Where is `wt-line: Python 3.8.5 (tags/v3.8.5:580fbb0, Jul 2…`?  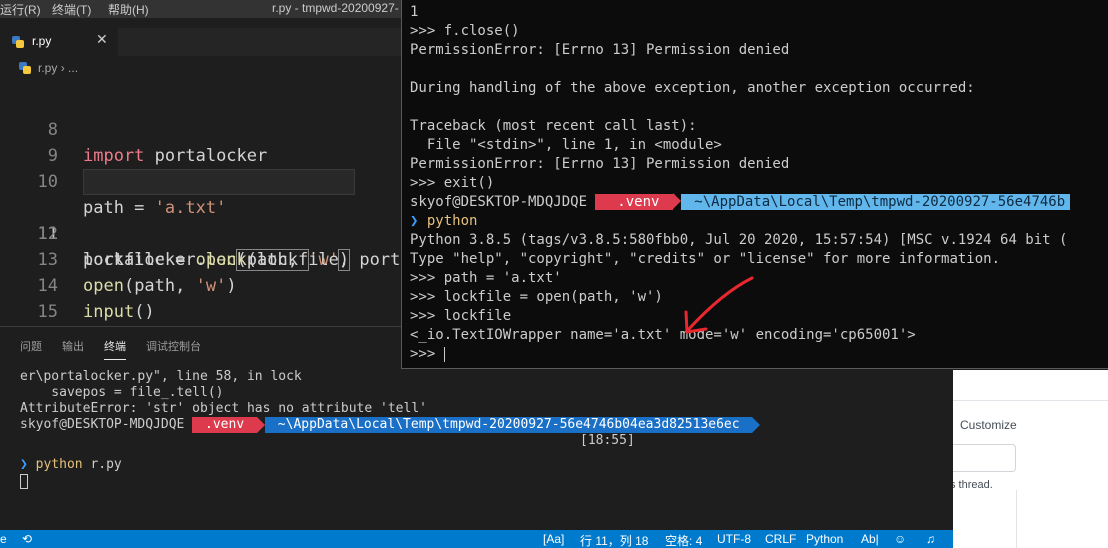 wt-line: Python 3.8.5 (tags/v3.8.5:580fbb0, Jul 2… is located at coordinates (739, 240).